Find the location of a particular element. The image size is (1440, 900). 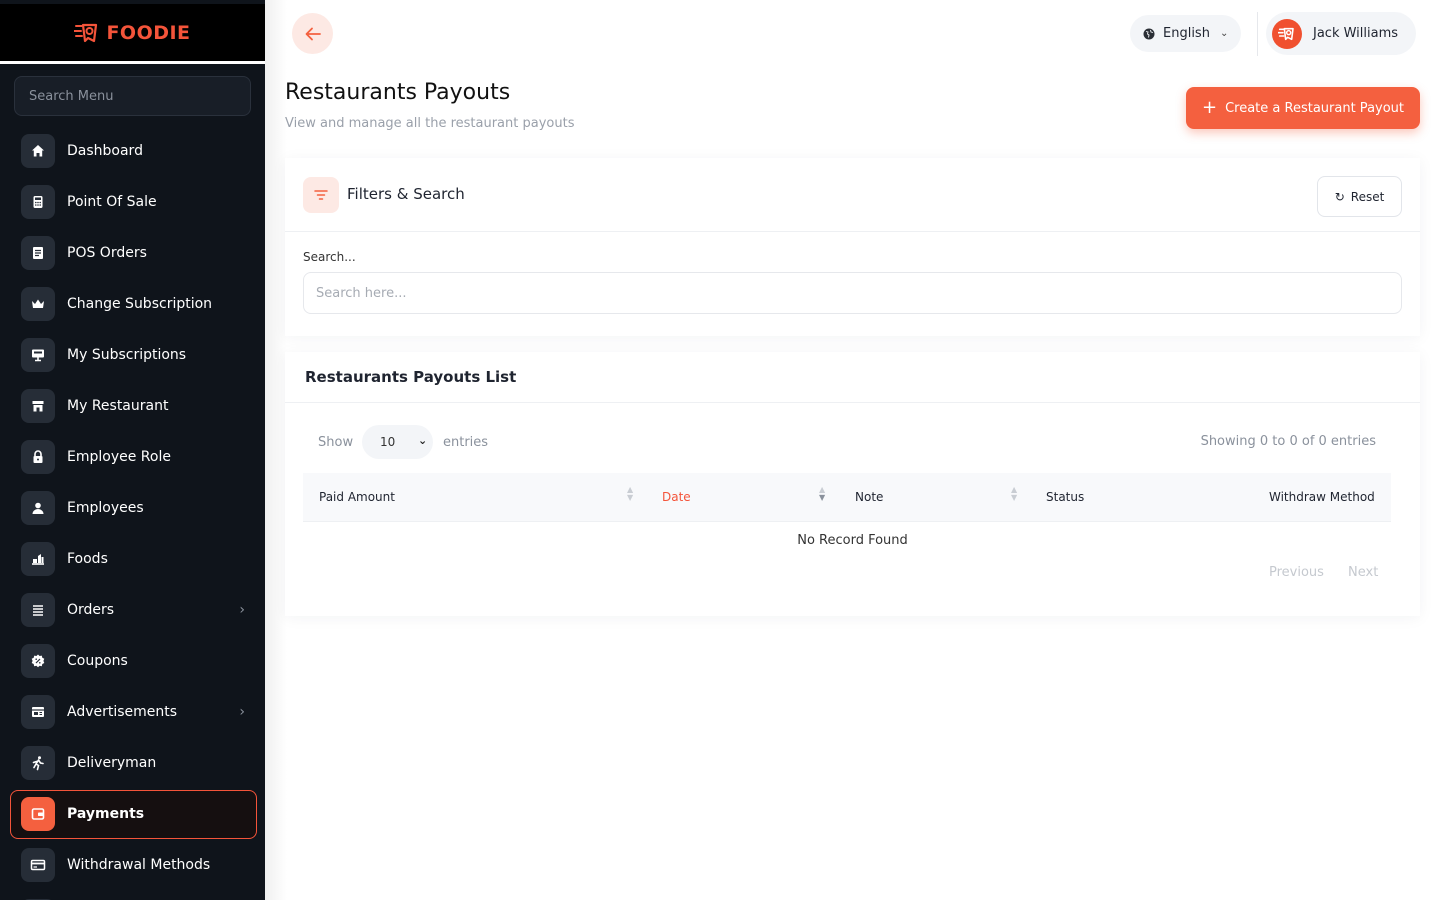

lock-icon is located at coordinates (38, 456).